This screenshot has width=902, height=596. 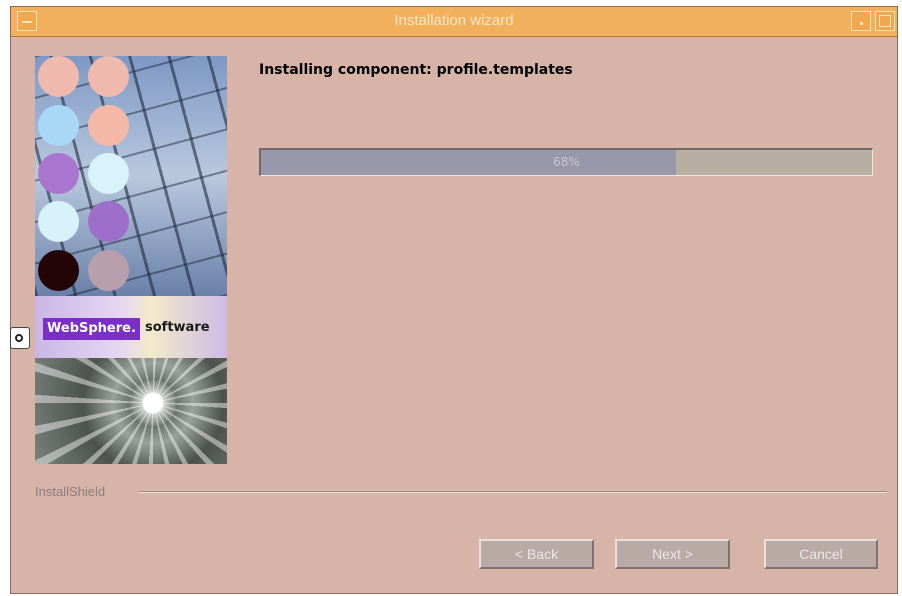 I want to click on progress-bar: 68%, so click(x=566, y=162).